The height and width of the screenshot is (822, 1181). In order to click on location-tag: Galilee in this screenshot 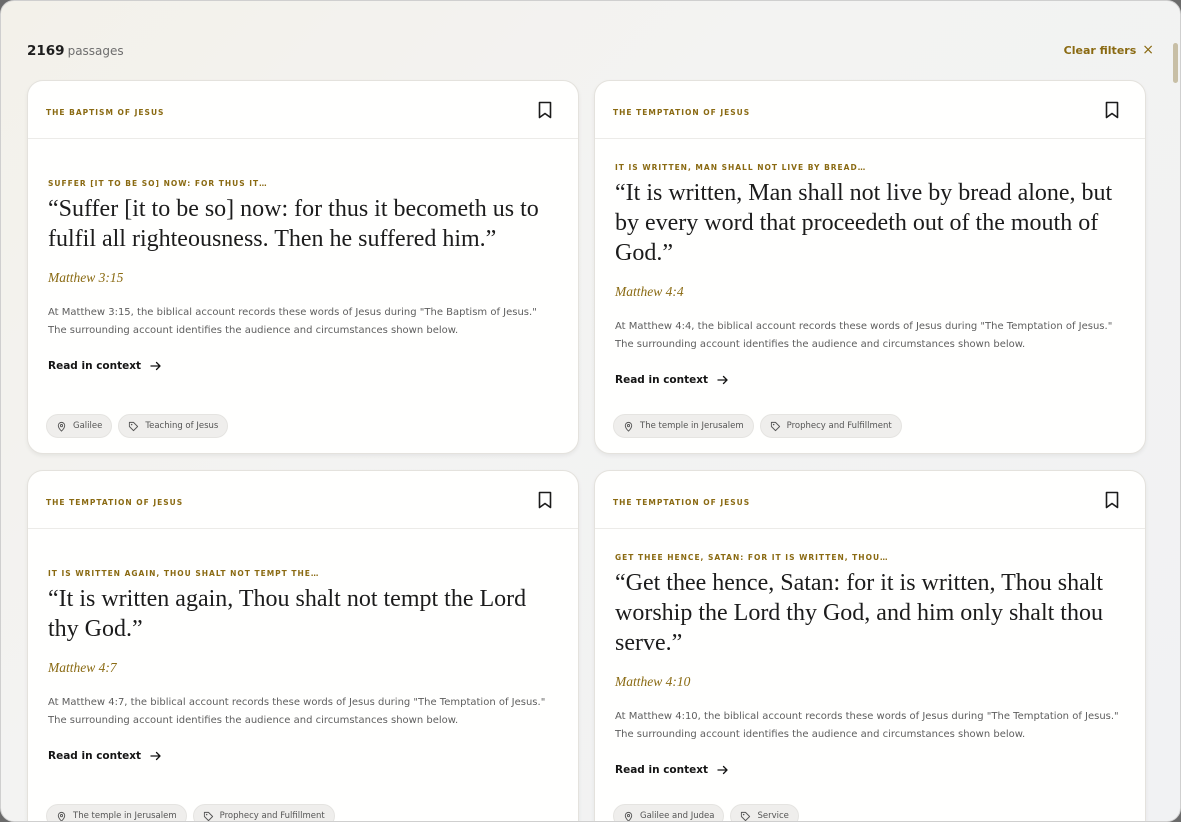, I will do `click(79, 426)`.